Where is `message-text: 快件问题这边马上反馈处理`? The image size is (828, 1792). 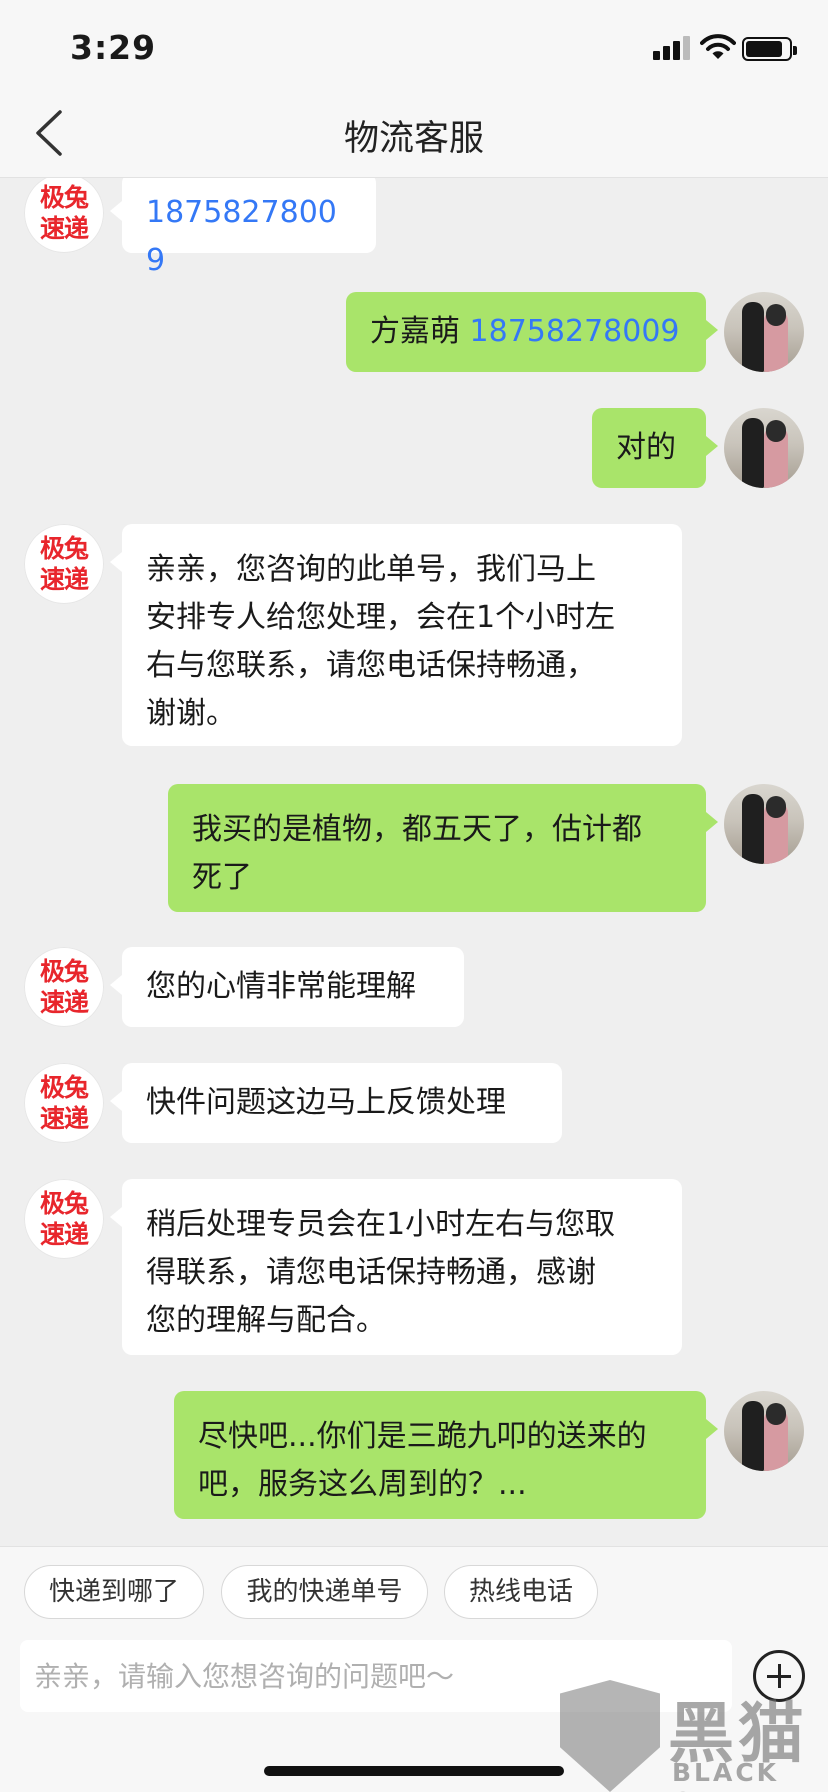 message-text: 快件问题这边马上反馈处理 is located at coordinates (326, 1102).